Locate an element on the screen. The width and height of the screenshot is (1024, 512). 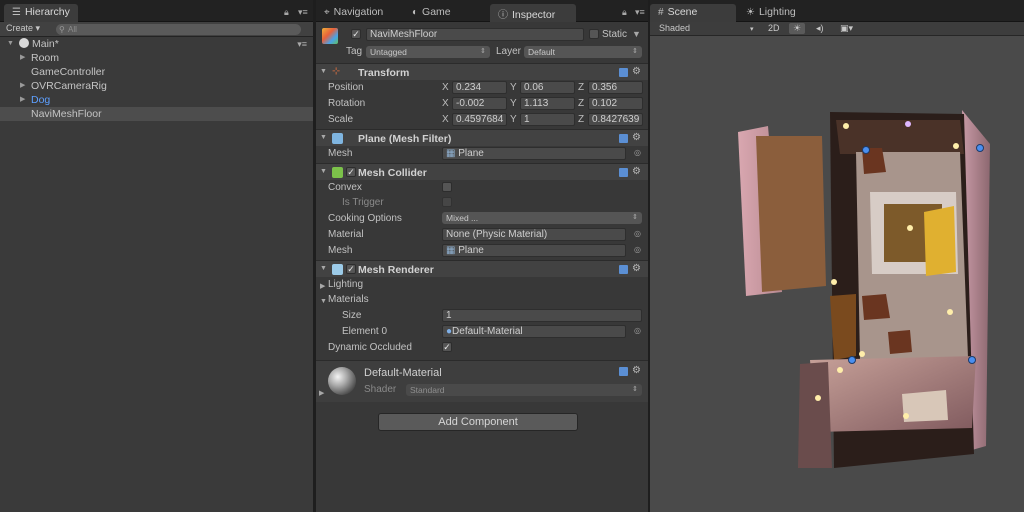
position-x-field: 0.234 is located at coordinates (479, 87).